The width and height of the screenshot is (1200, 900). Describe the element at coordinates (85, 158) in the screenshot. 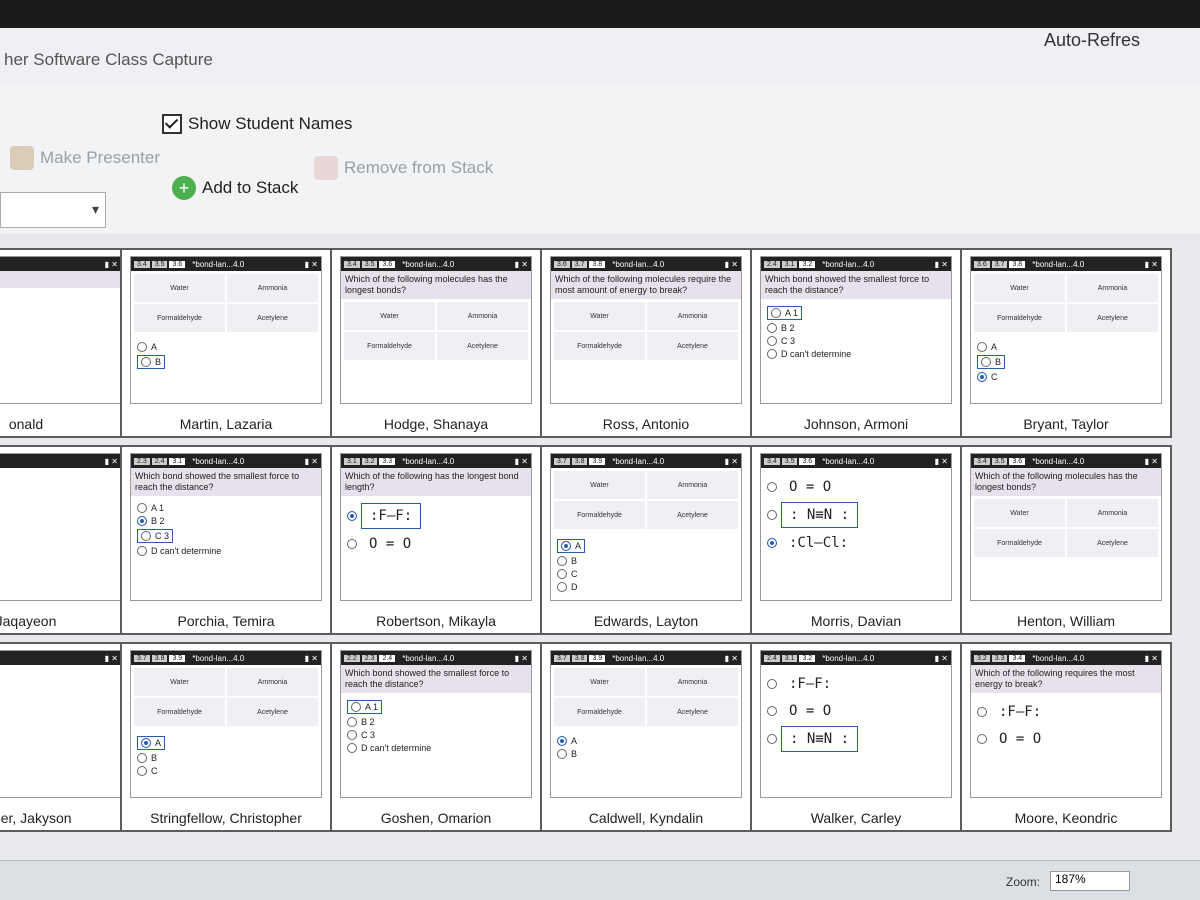

I see `make-presenter-button: Make Presenter` at that location.